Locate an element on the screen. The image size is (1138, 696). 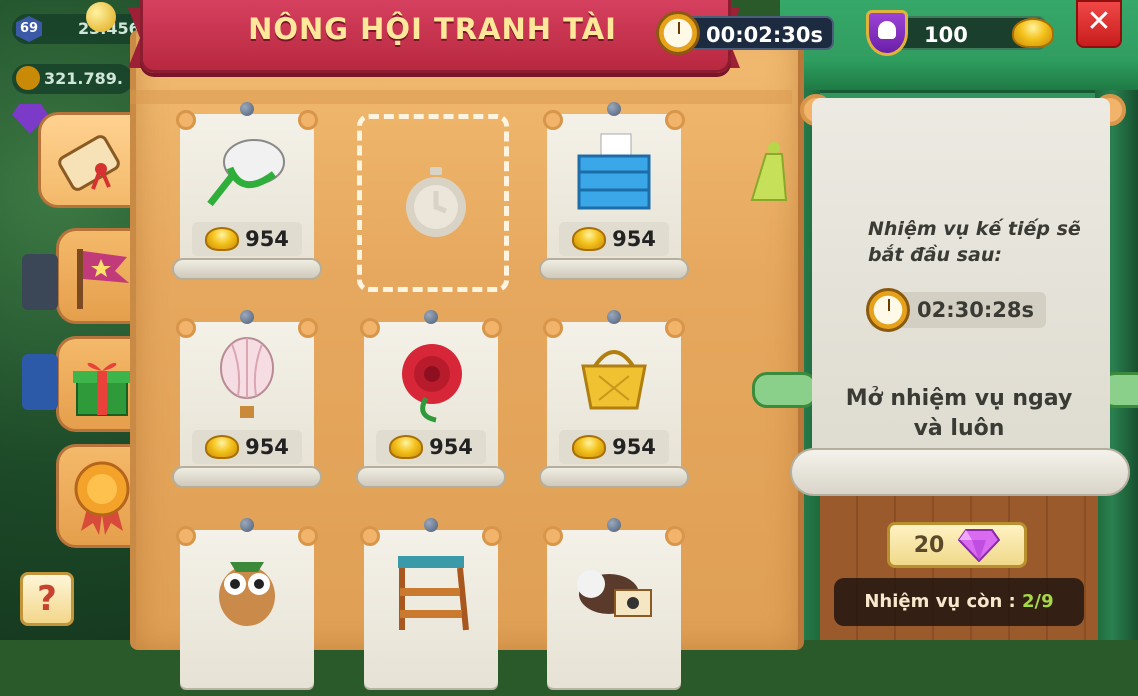
task-card-picnic-basket: 954 is located at coordinates (614, 399).